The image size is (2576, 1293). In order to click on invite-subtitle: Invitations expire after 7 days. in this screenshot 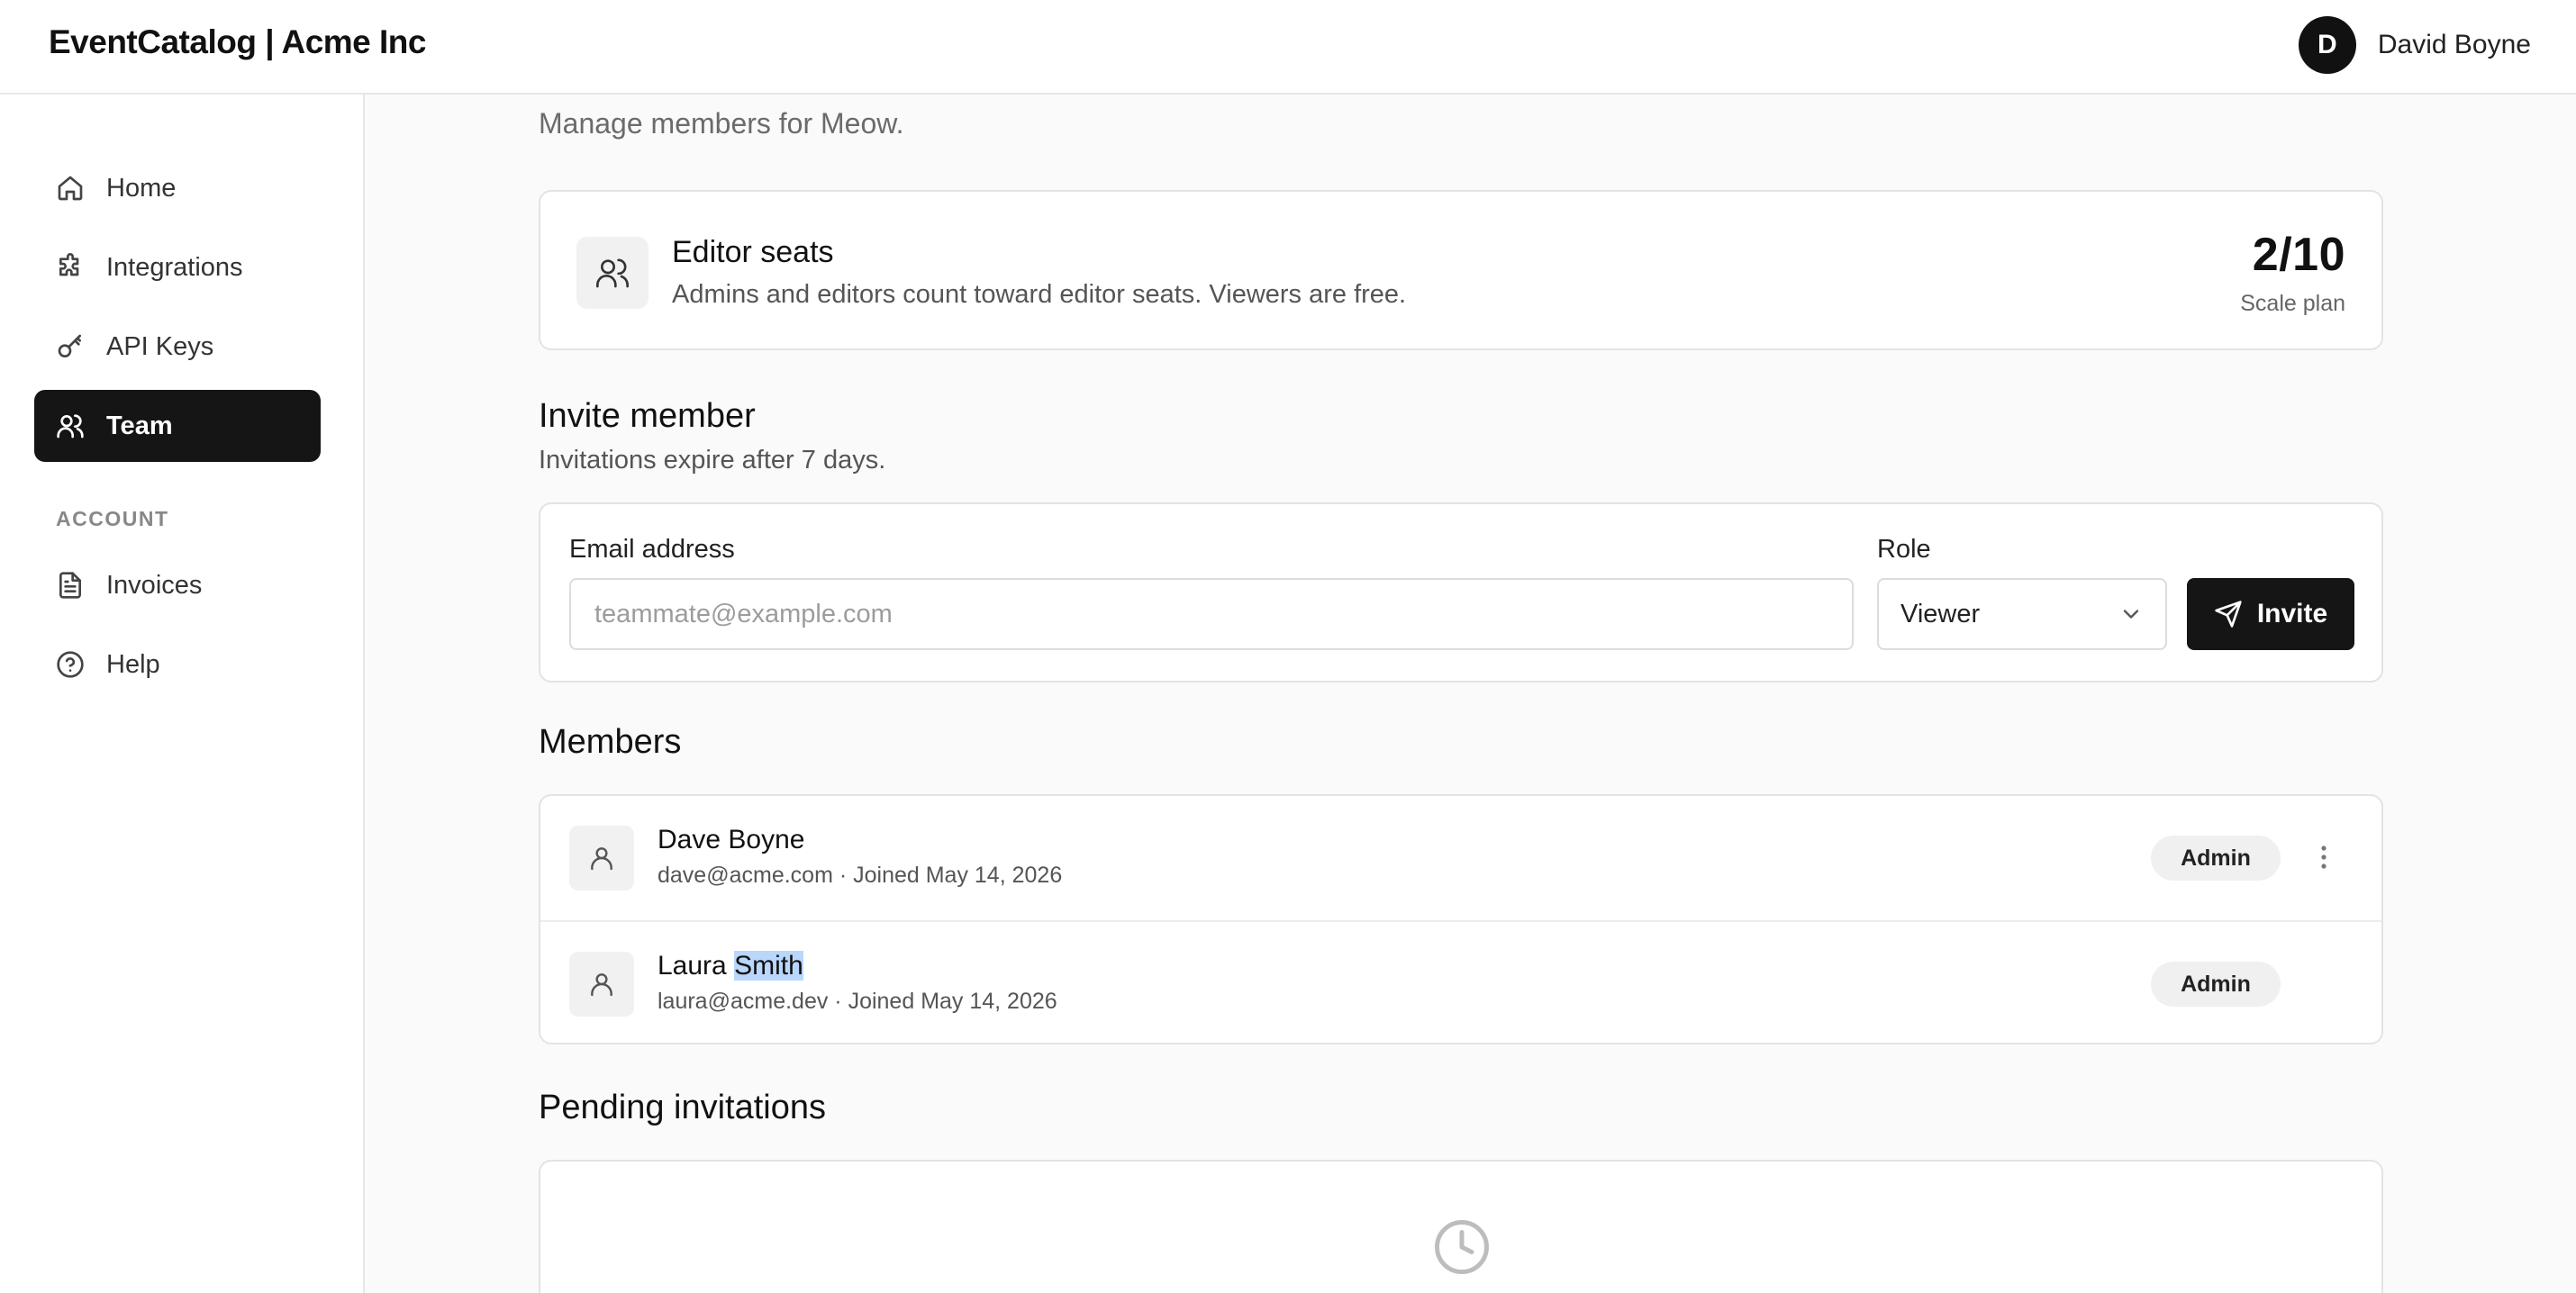, I will do `click(712, 460)`.